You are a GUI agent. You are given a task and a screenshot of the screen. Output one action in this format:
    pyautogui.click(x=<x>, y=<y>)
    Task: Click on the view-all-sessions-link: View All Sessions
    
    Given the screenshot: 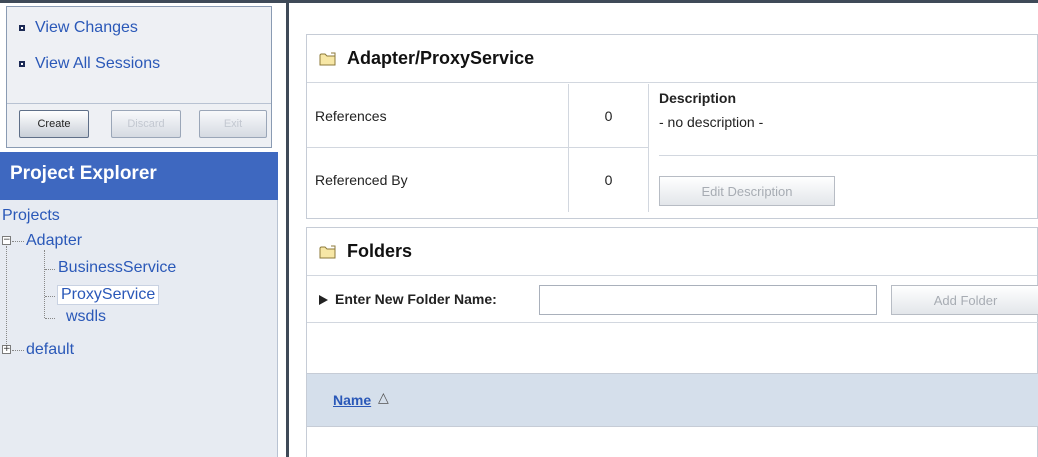 What is the action you would take?
    pyautogui.click(x=90, y=64)
    